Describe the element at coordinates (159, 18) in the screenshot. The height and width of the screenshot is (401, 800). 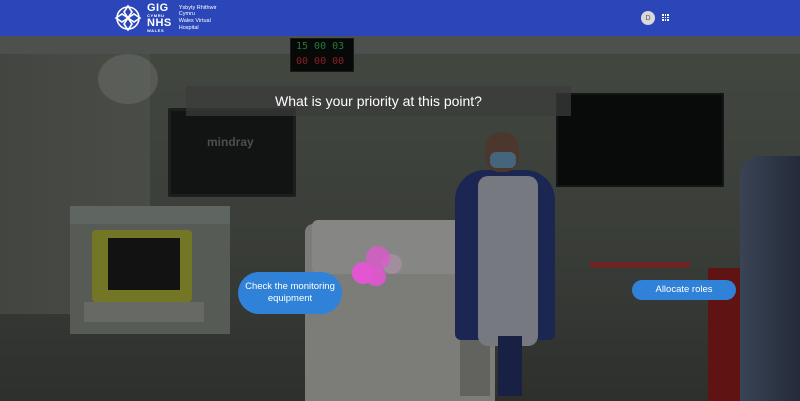
I see `logo-abbreviation: GIG CYMRU NHS WALES` at that location.